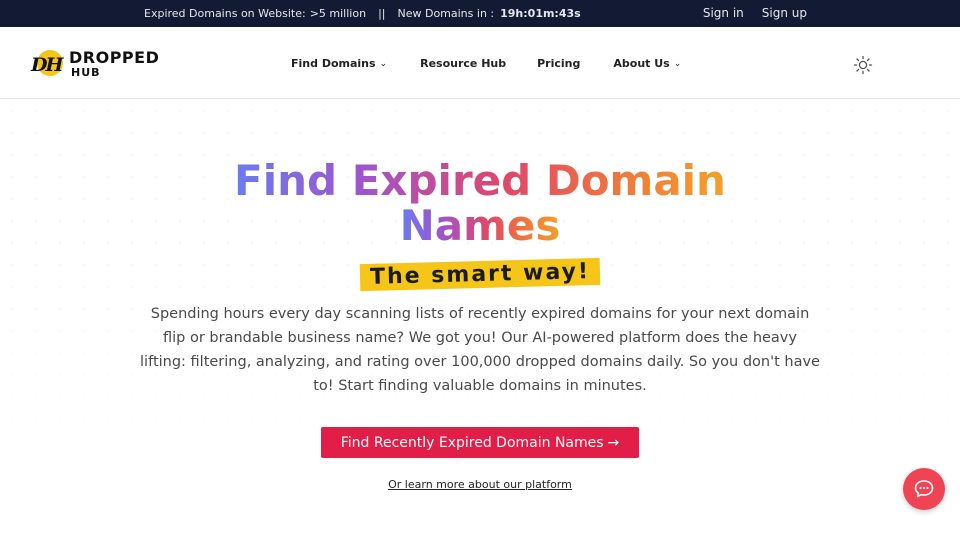  I want to click on logo-mark: DH, so click(49, 64).